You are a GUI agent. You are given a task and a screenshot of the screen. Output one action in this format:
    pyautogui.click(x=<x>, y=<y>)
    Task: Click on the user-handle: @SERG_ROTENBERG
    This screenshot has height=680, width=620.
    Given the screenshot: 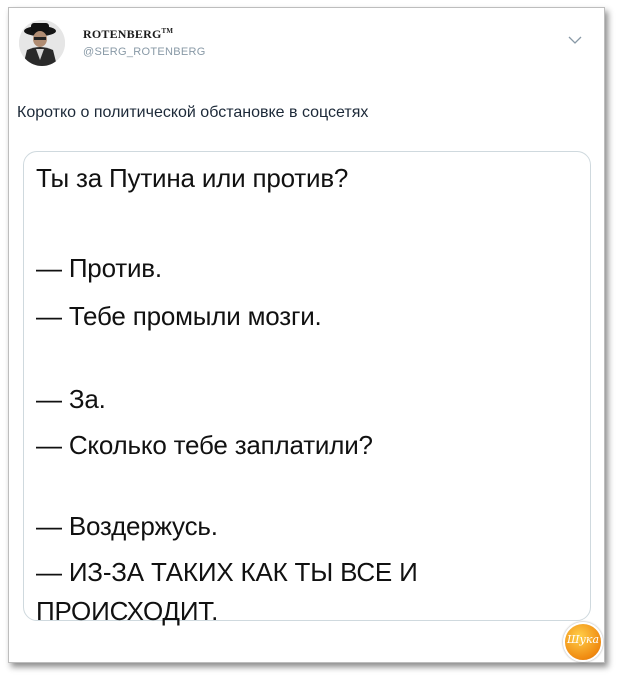 What is the action you would take?
    pyautogui.click(x=144, y=52)
    